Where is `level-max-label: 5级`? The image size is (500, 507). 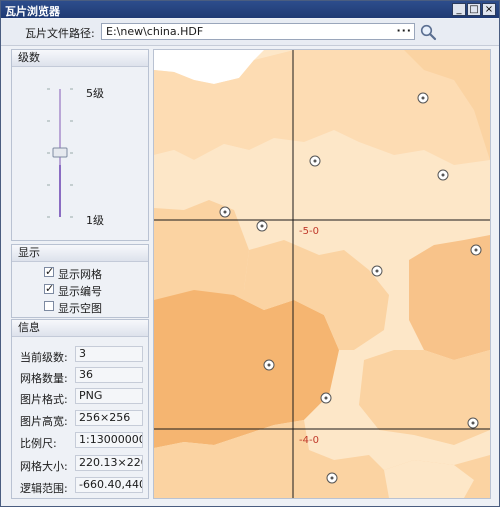 level-max-label: 5级 is located at coordinates (95, 93).